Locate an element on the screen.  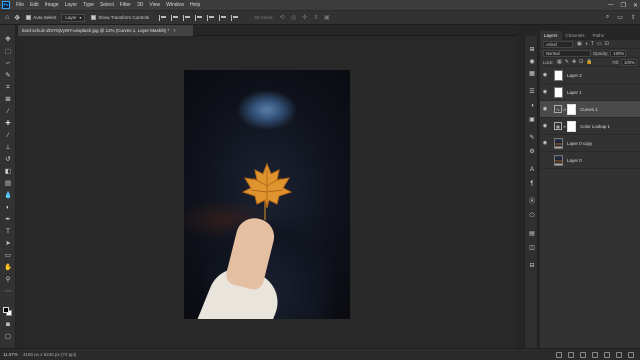
lock-transparent-icon: ▦ is located at coordinates (559, 62).